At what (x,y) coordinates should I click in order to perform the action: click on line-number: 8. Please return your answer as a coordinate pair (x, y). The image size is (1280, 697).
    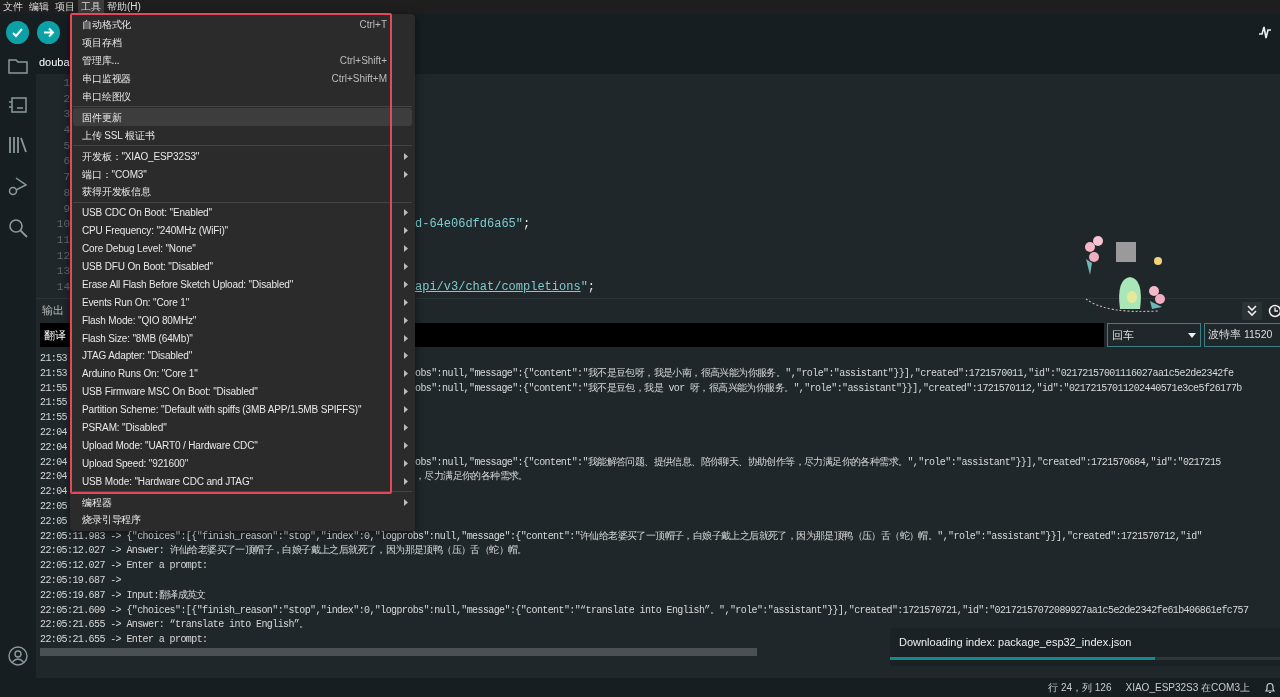
    Looking at the image, I should click on (66, 193).